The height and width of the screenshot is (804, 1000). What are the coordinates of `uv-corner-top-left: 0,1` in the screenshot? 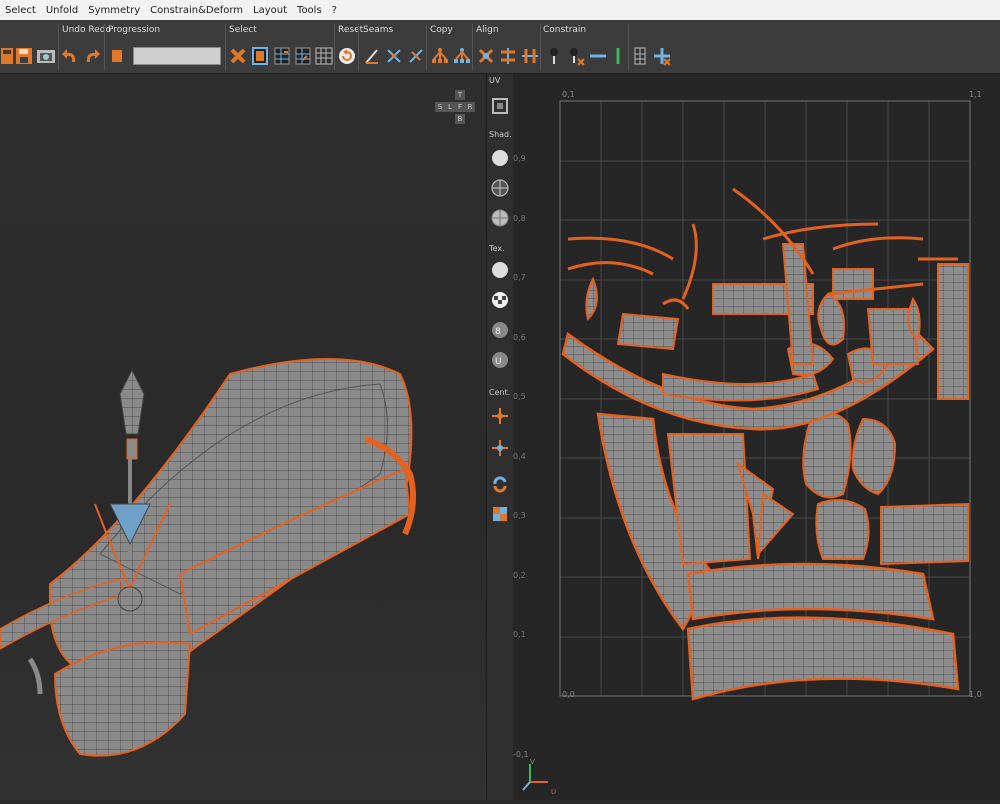 It's located at (568, 94).